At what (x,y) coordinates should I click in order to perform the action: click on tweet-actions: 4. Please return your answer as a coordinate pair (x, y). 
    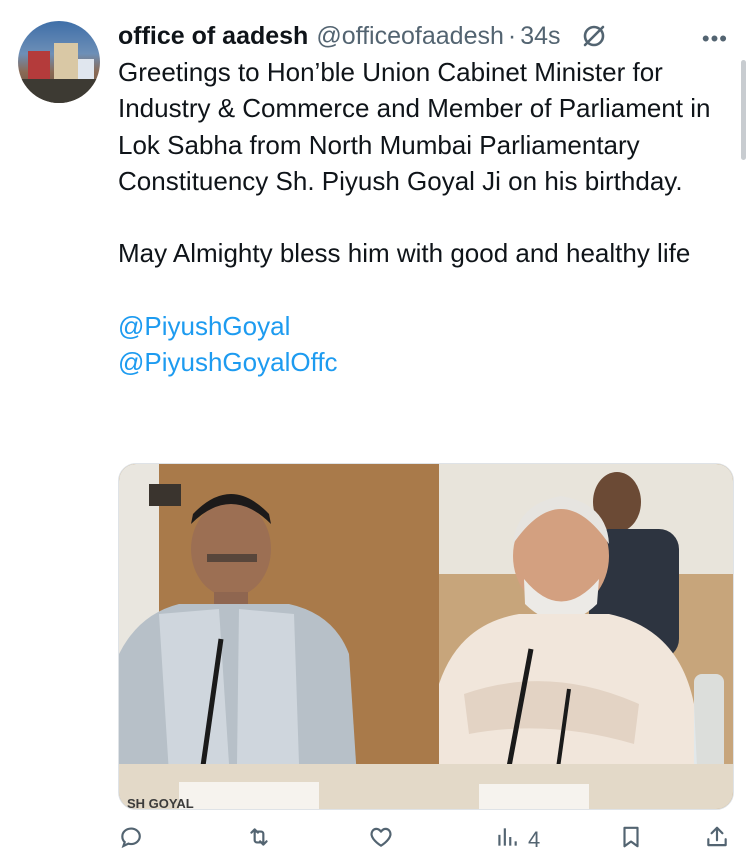
    Looking at the image, I should click on (428, 840).